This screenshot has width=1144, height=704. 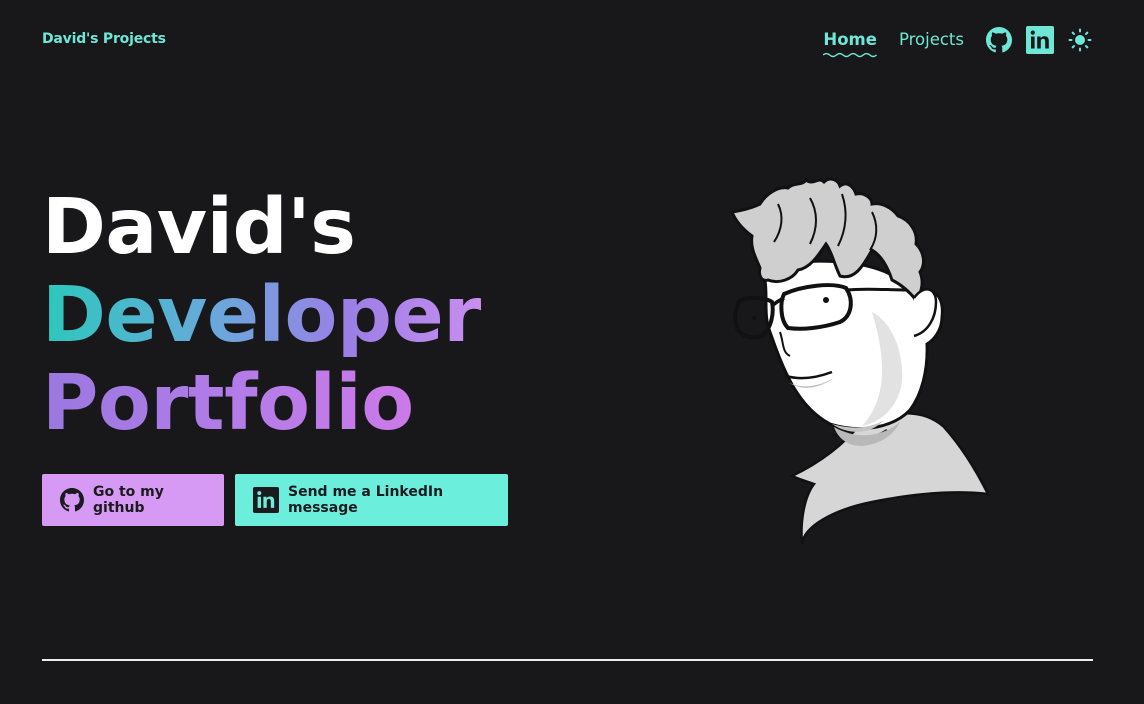 I want to click on linkedin-message-button: Send me a LinkedIn message, so click(x=371, y=500).